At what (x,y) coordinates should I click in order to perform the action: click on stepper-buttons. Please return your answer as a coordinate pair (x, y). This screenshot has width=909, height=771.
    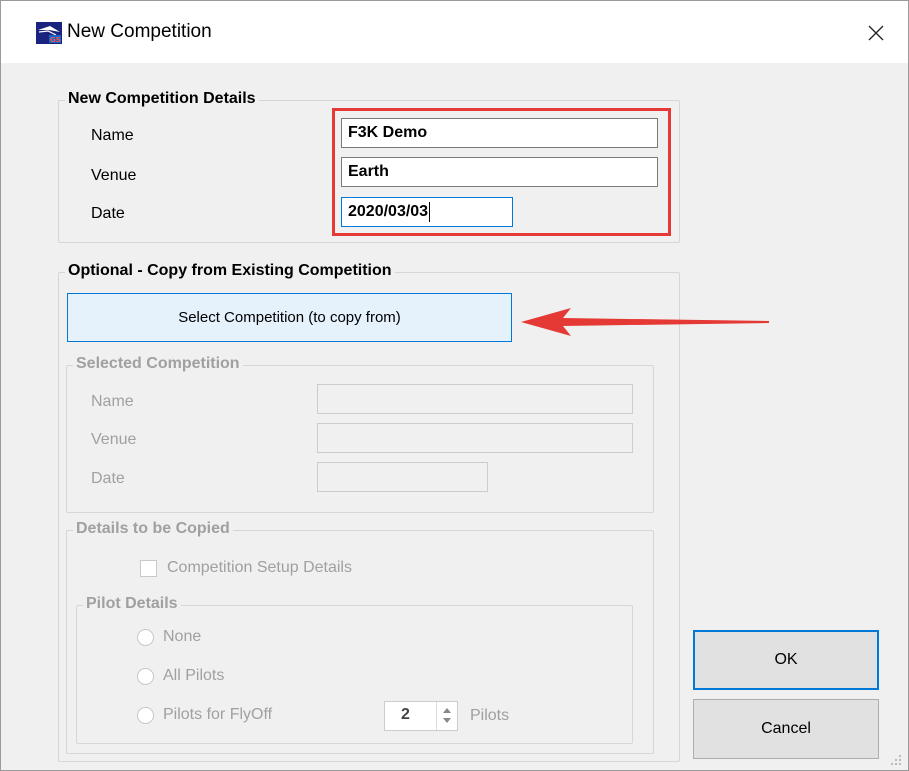
    Looking at the image, I should click on (446, 716).